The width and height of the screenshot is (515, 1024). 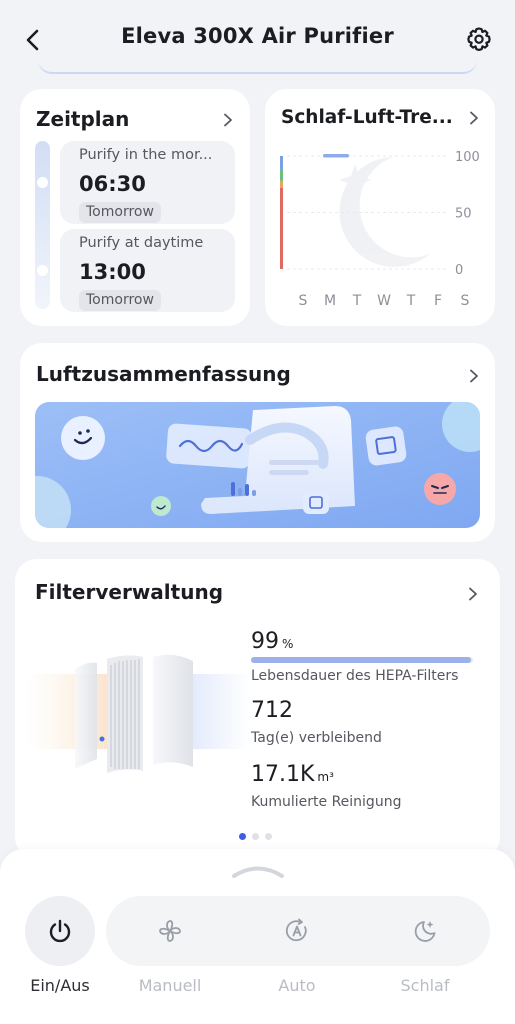 I want to click on air-summary-title: Luftzusammenfassung, so click(x=163, y=374).